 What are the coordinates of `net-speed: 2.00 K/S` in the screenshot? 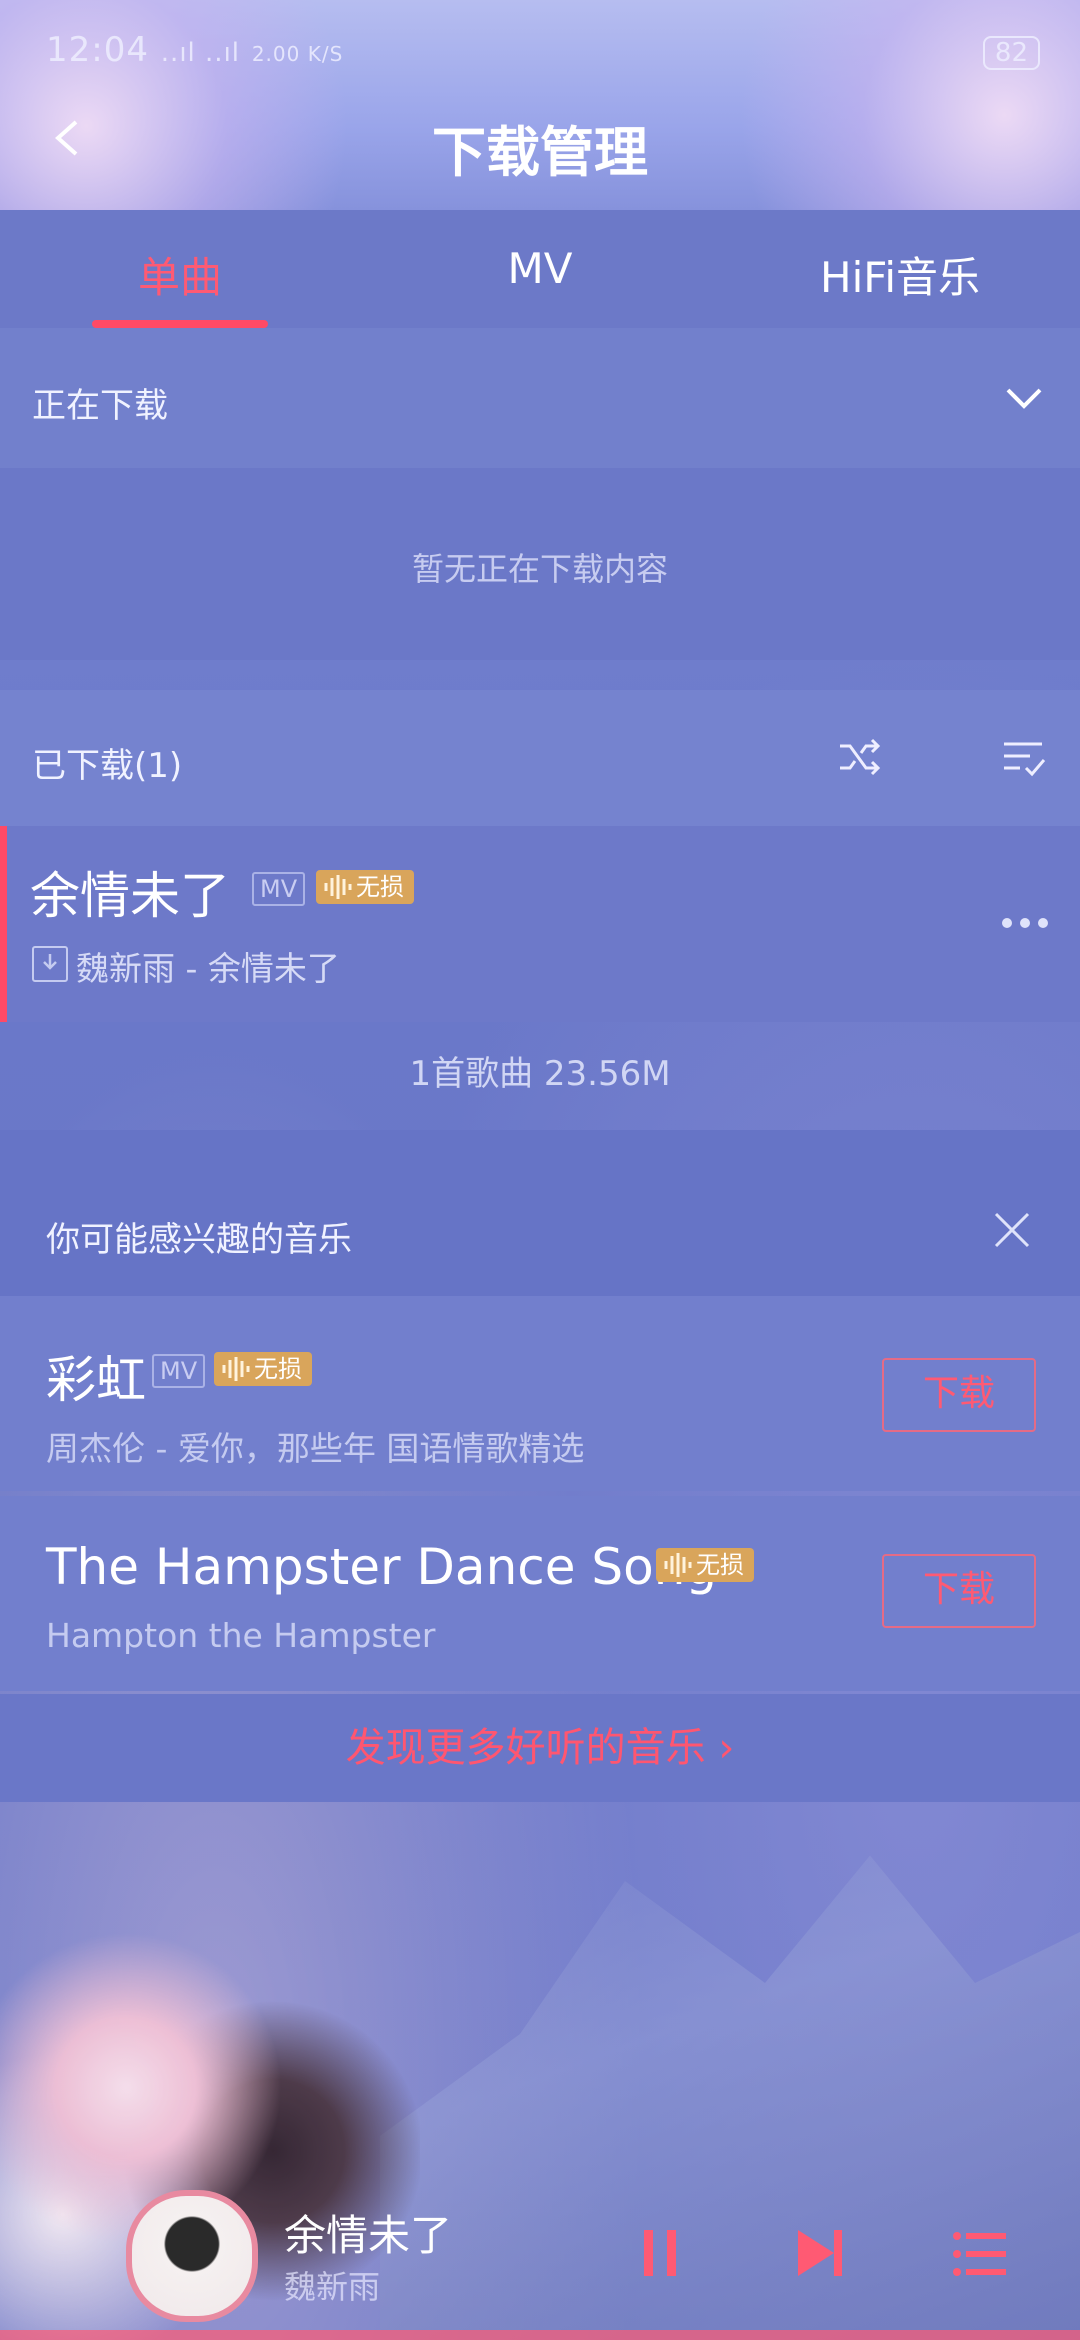 It's located at (297, 54).